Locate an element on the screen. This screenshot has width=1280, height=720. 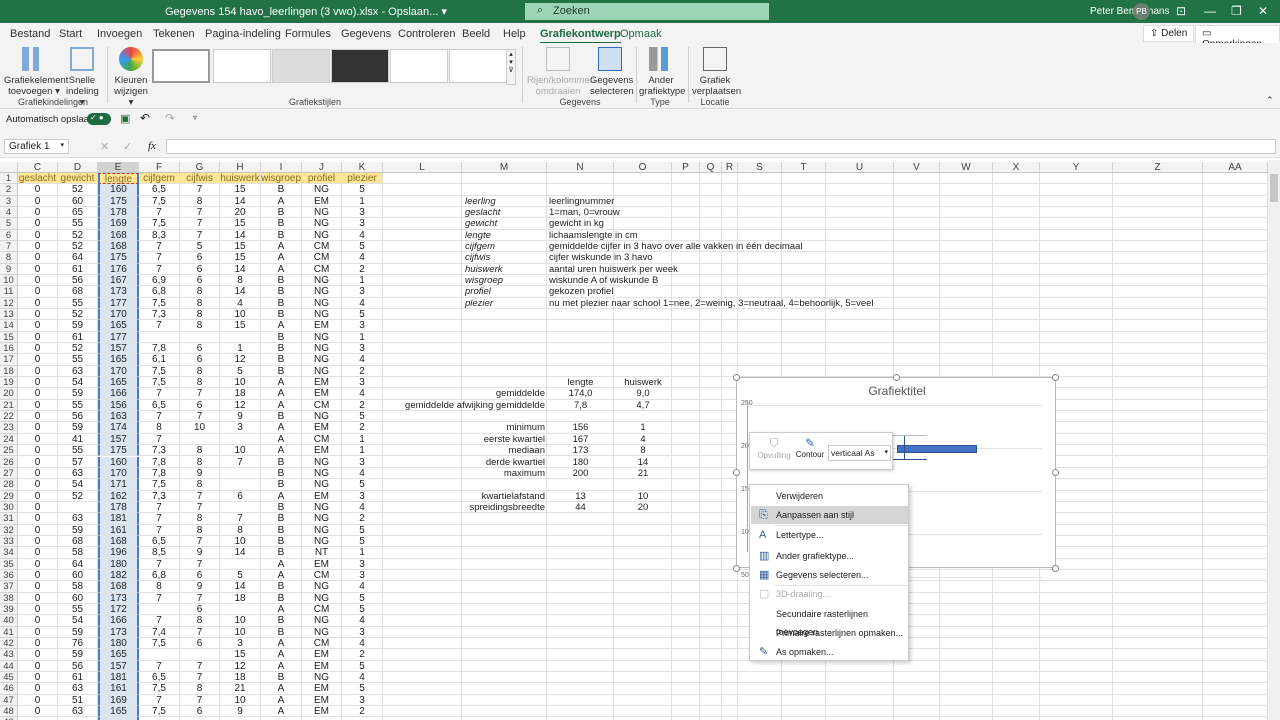
cell: 6 is located at coordinates (200, 349).